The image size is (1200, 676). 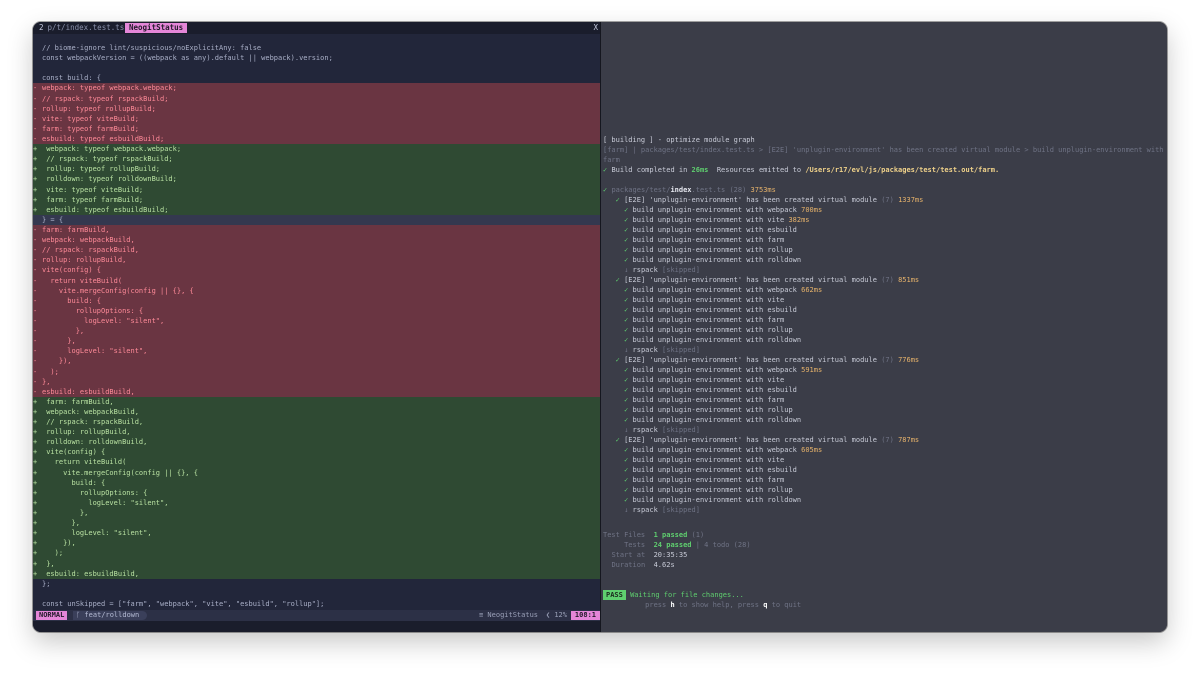 I want to click on code-line: -},, so click(x=316, y=381).